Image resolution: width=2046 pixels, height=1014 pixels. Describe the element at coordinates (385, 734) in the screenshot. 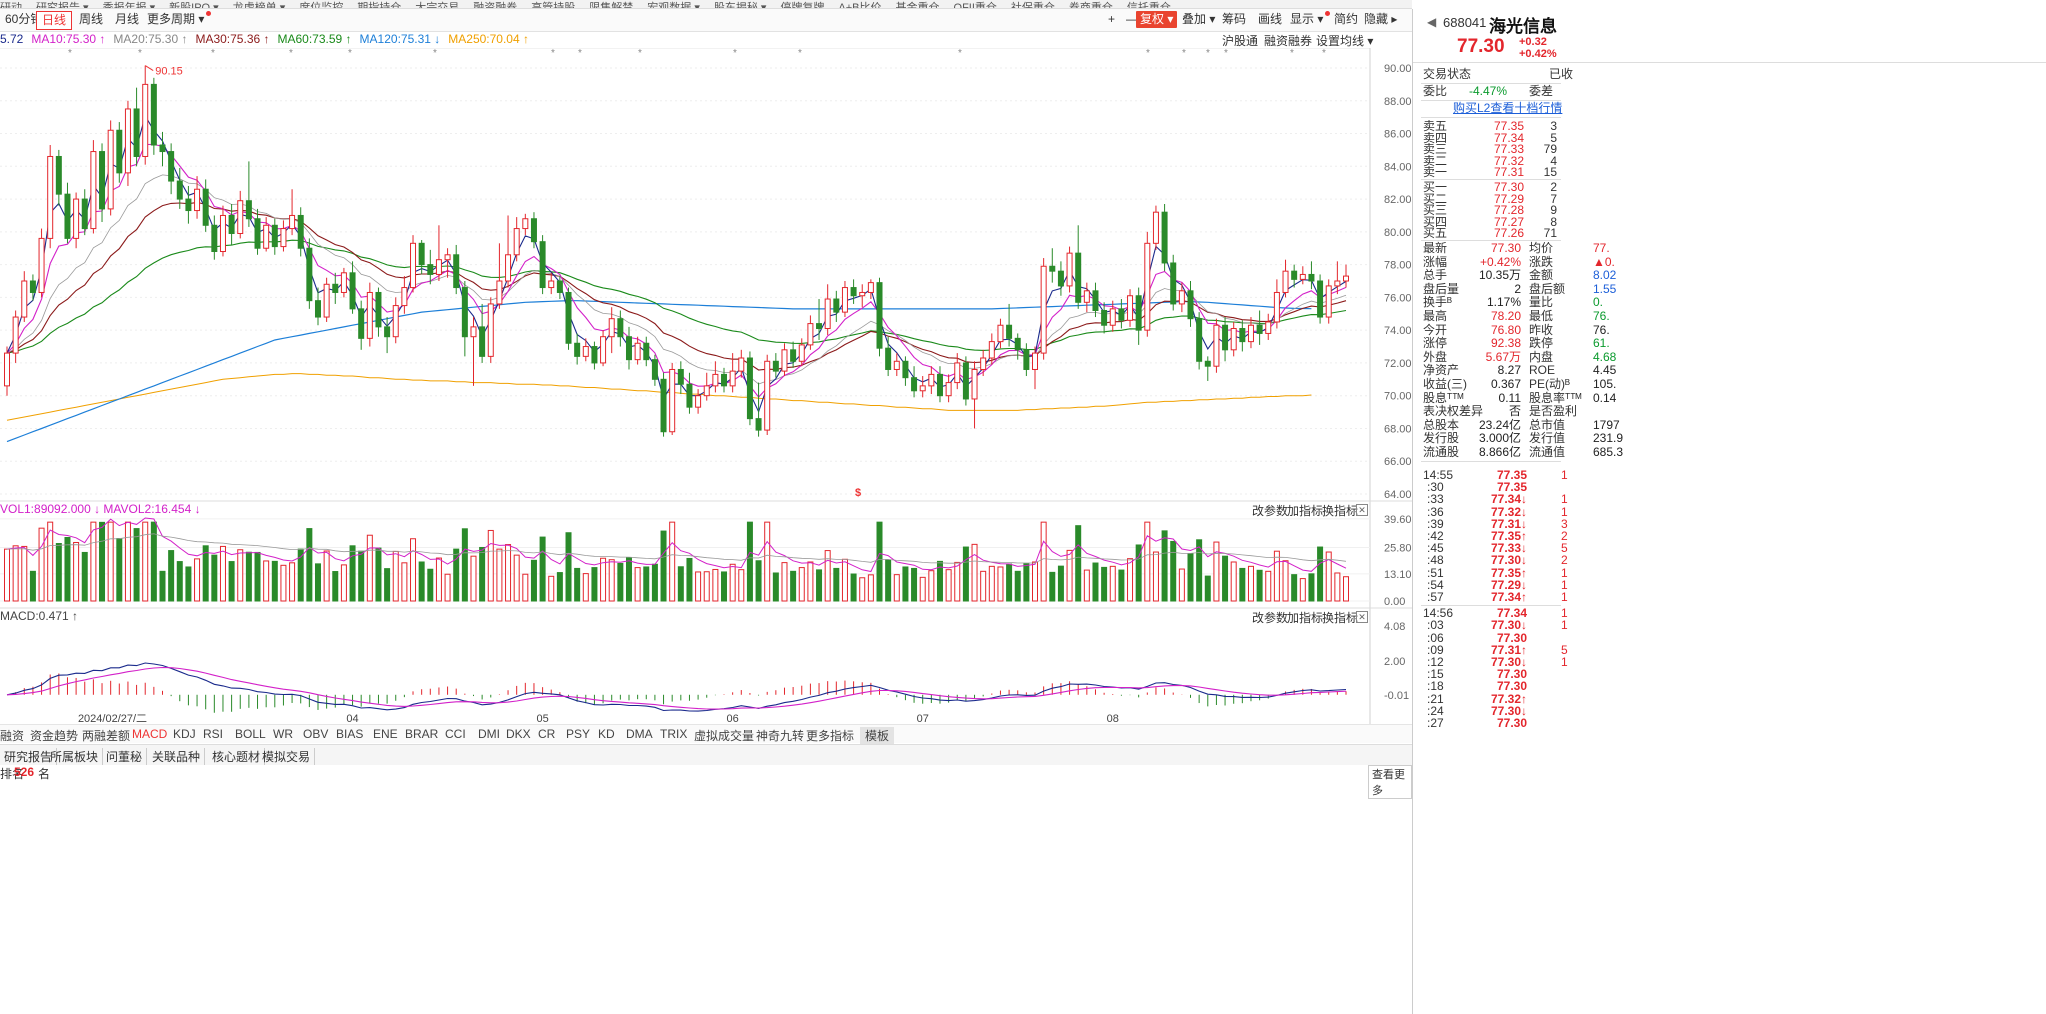

I see `indicator-tab: ENE` at that location.